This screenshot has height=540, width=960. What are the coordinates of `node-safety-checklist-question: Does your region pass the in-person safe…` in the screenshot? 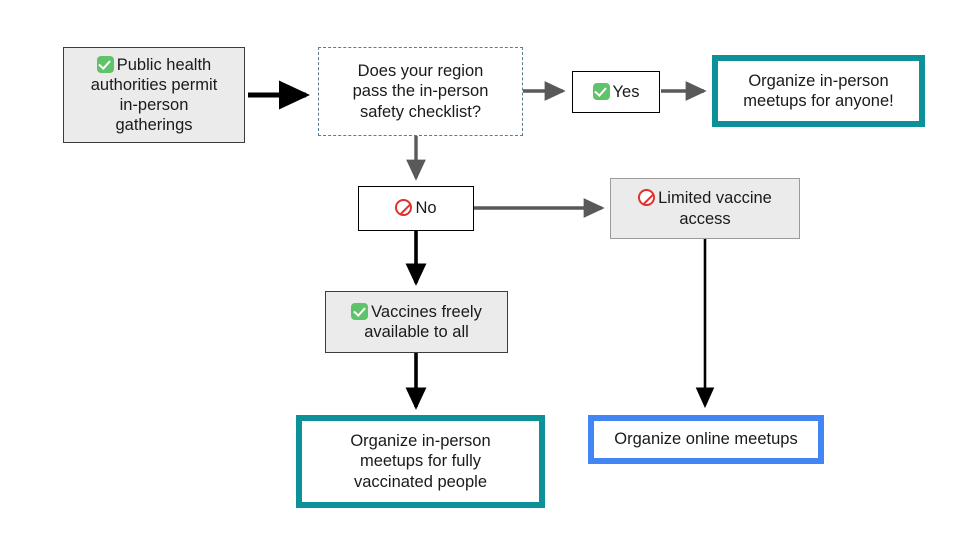 It's located at (420, 91).